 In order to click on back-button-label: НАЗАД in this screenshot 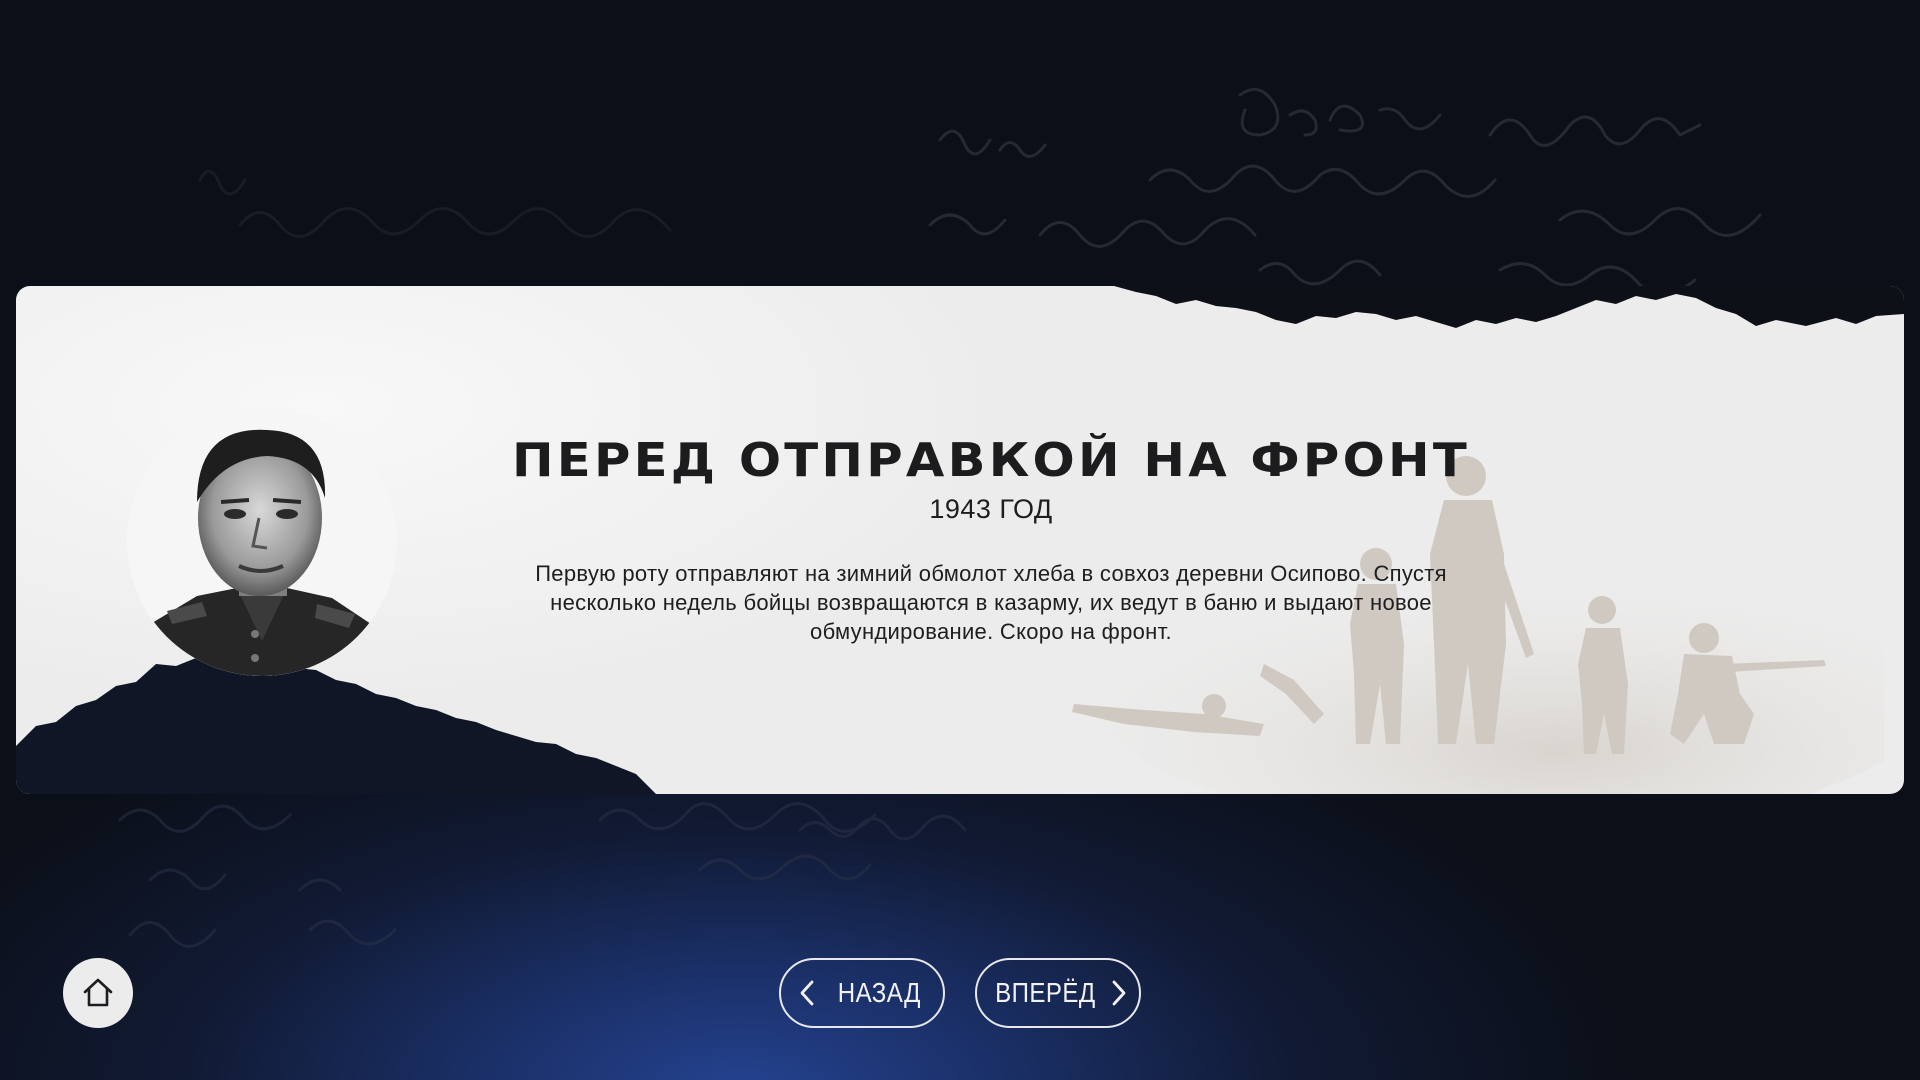, I will do `click(879, 992)`.